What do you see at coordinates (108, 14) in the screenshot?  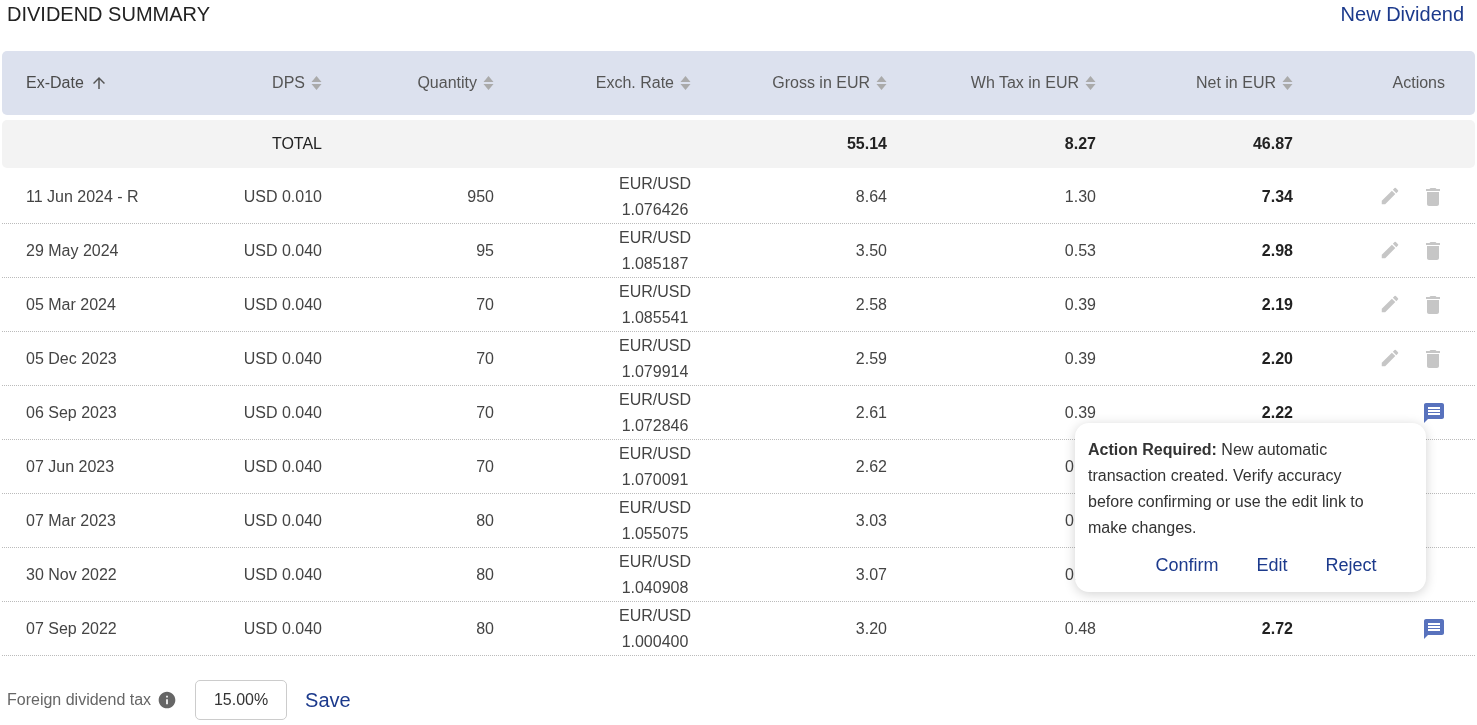 I see `page-title: DIVIDEND SUMMARY` at bounding box center [108, 14].